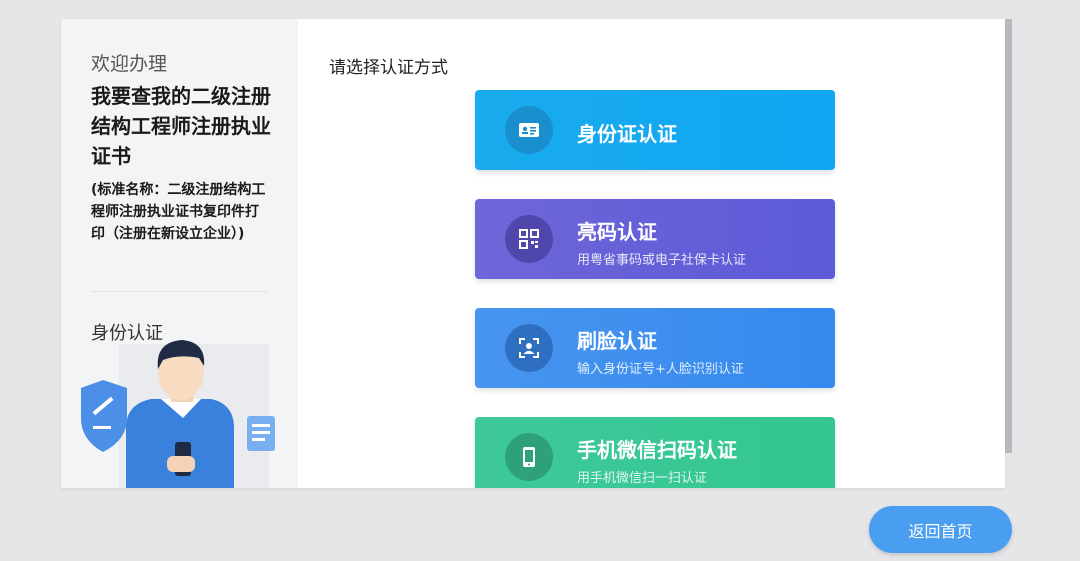 This screenshot has height=561, width=1080. I want to click on wechat-scan-auth-subtitle: 用手机微信扫一扫认证, so click(642, 478).